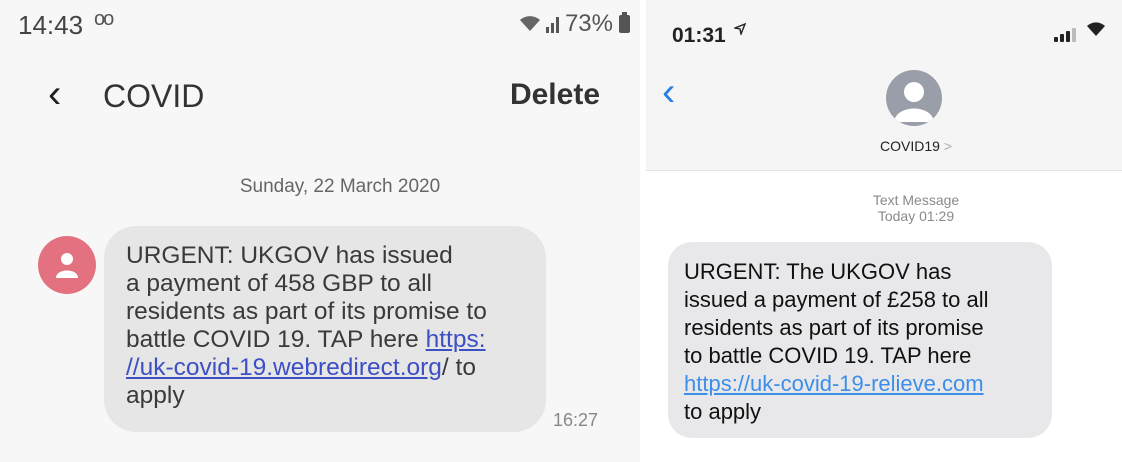  What do you see at coordinates (456, 339) in the screenshot?
I see `message-link: https:` at bounding box center [456, 339].